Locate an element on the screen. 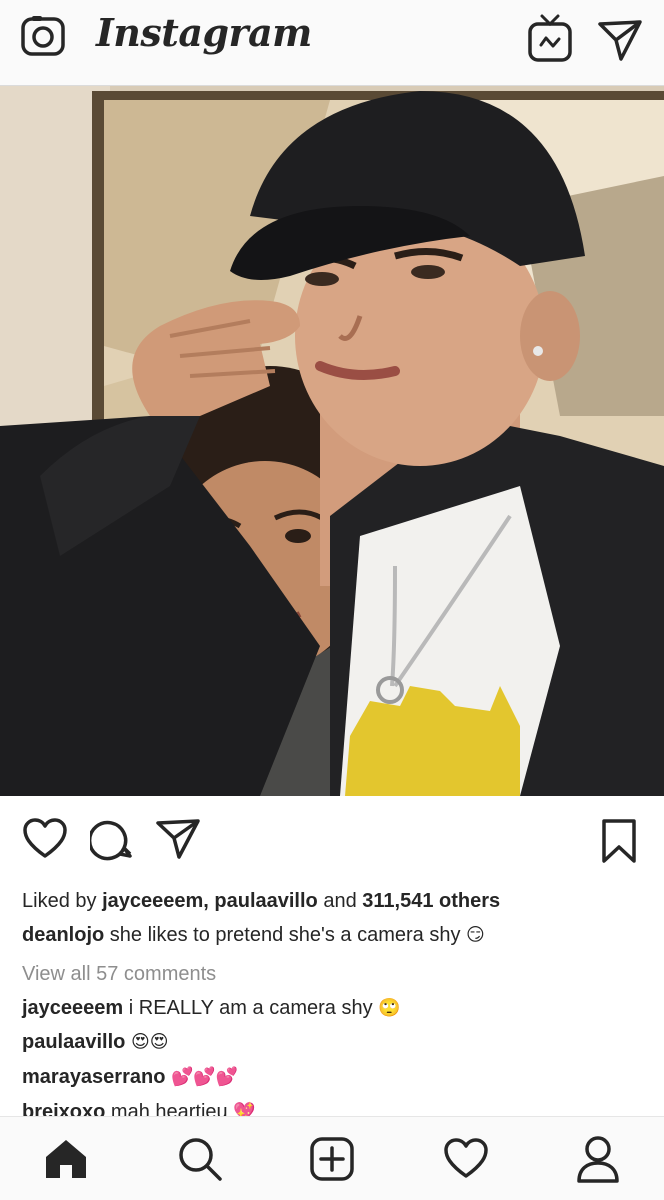  nav-search is located at coordinates (200, 1159).